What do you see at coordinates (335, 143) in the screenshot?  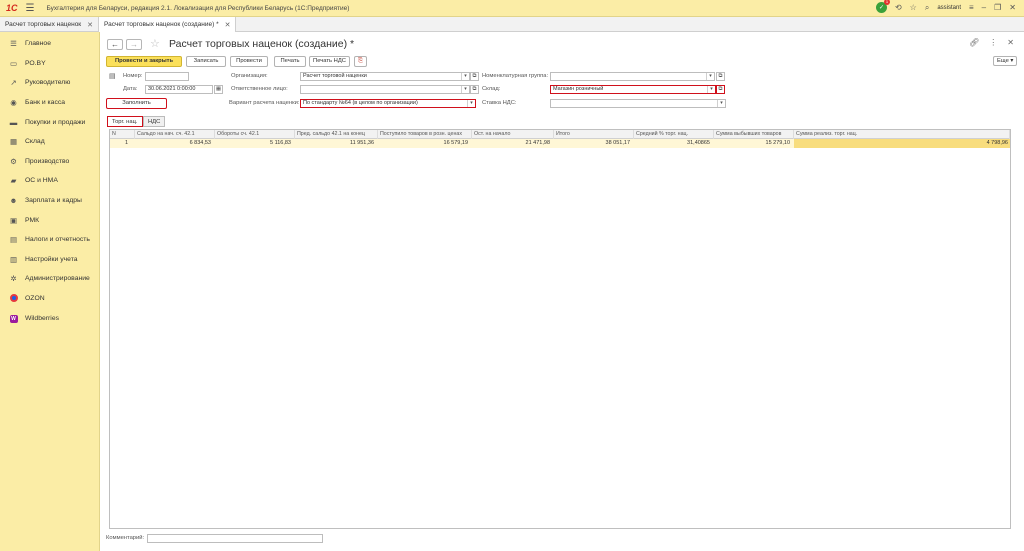 I see `table-cell: 11 951,36` at bounding box center [335, 143].